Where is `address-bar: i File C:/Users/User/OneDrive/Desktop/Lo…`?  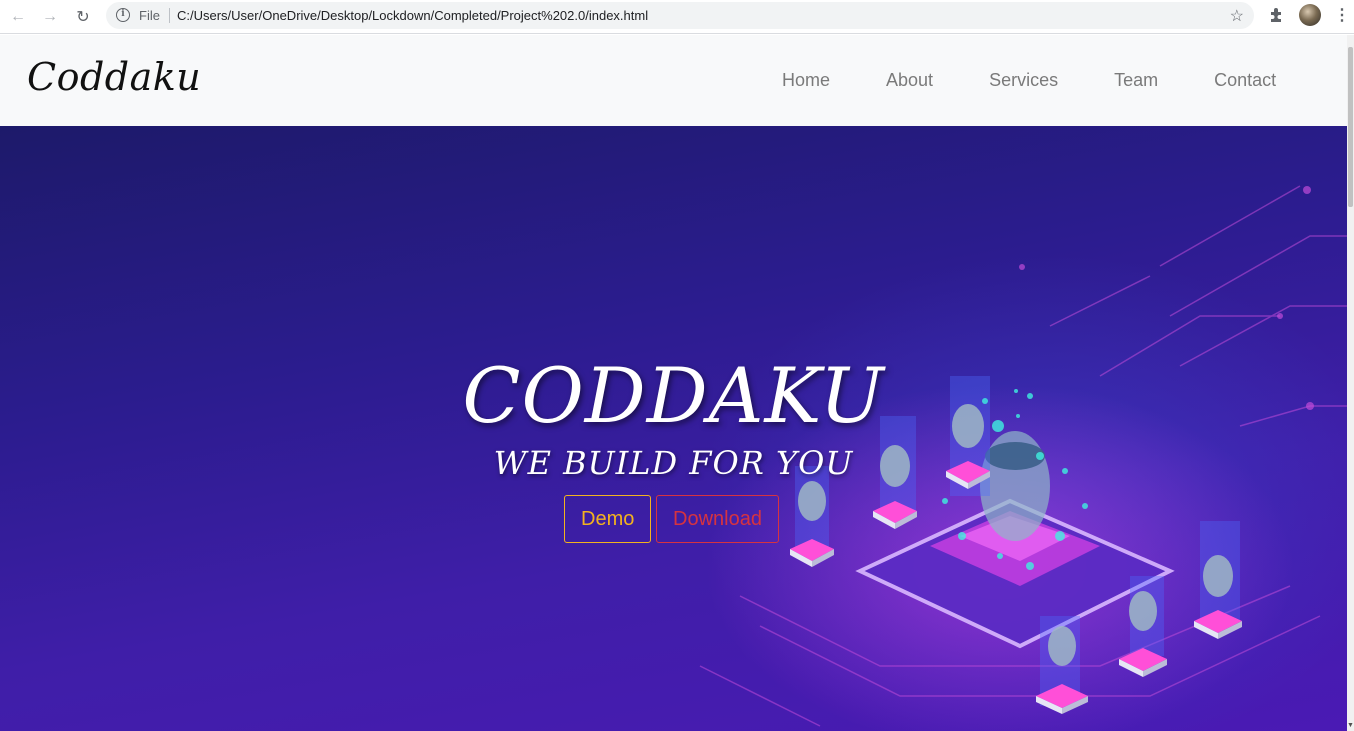
address-bar: i File C:/Users/User/OneDrive/Desktop/Lo… is located at coordinates (680, 15).